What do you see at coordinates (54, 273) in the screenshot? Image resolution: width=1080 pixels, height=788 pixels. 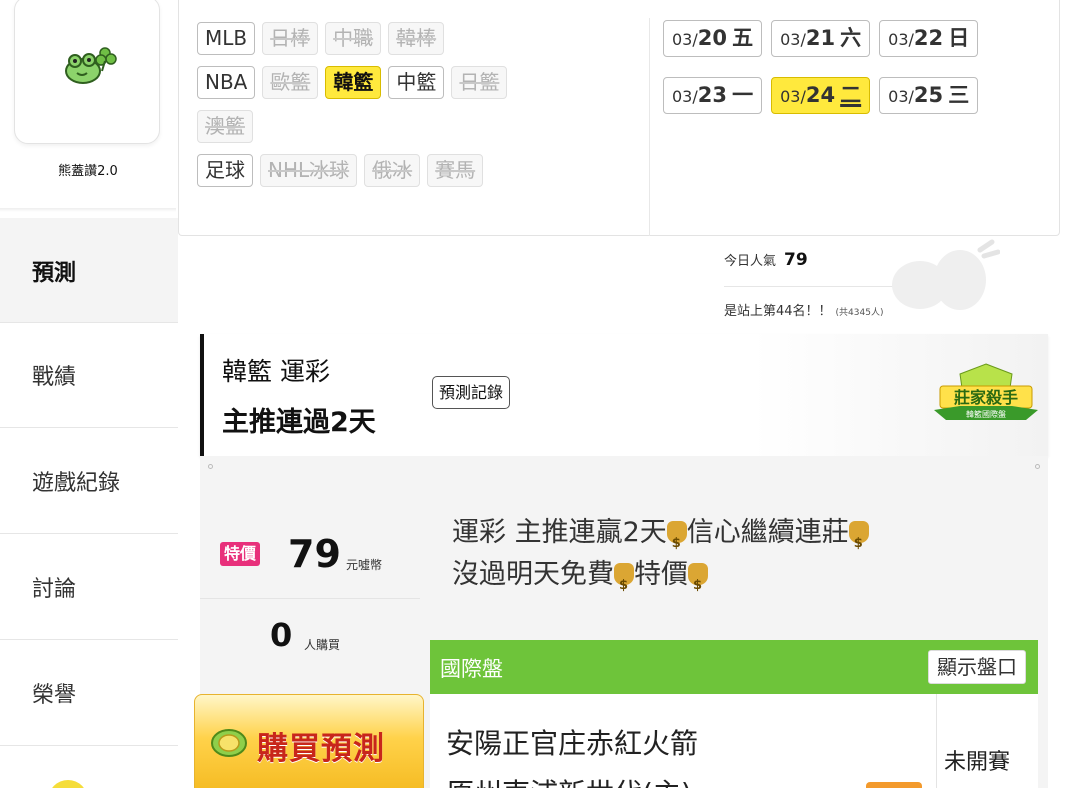 I see `nav-item-label: 預測` at bounding box center [54, 273].